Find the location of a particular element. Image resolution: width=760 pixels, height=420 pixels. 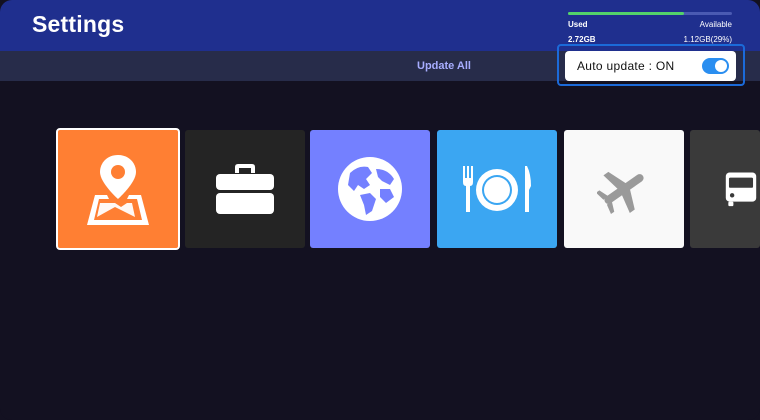

app-tile-maps is located at coordinates (118, 189).